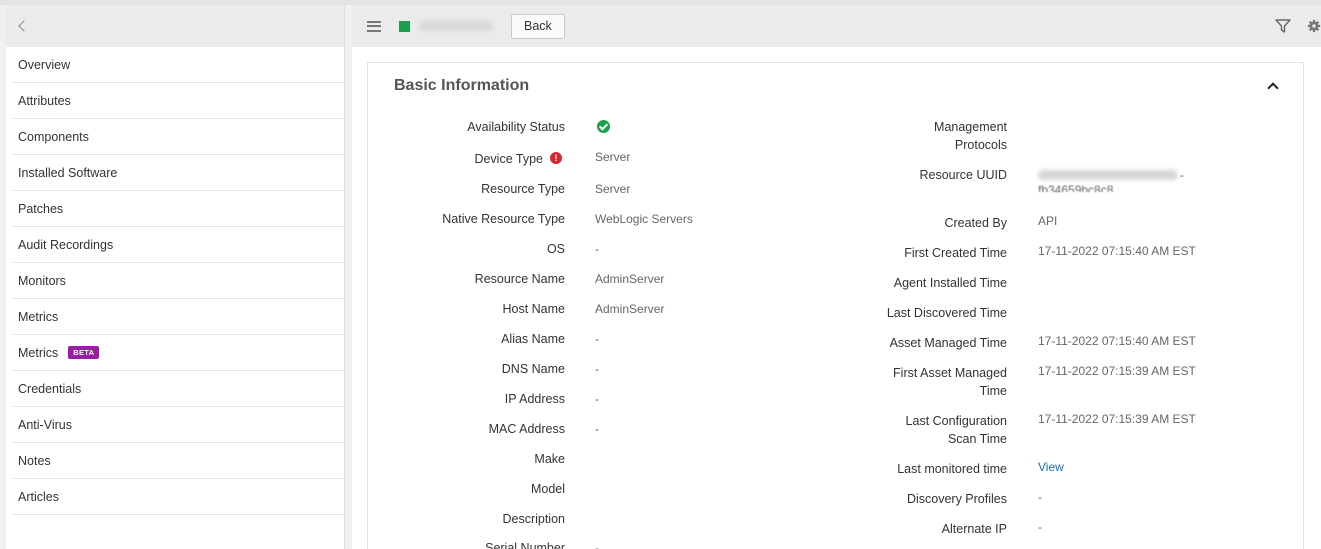 This screenshot has width=1321, height=549. Describe the element at coordinates (44, 100) in the screenshot. I see `sidebar-item-label: Attributes` at that location.